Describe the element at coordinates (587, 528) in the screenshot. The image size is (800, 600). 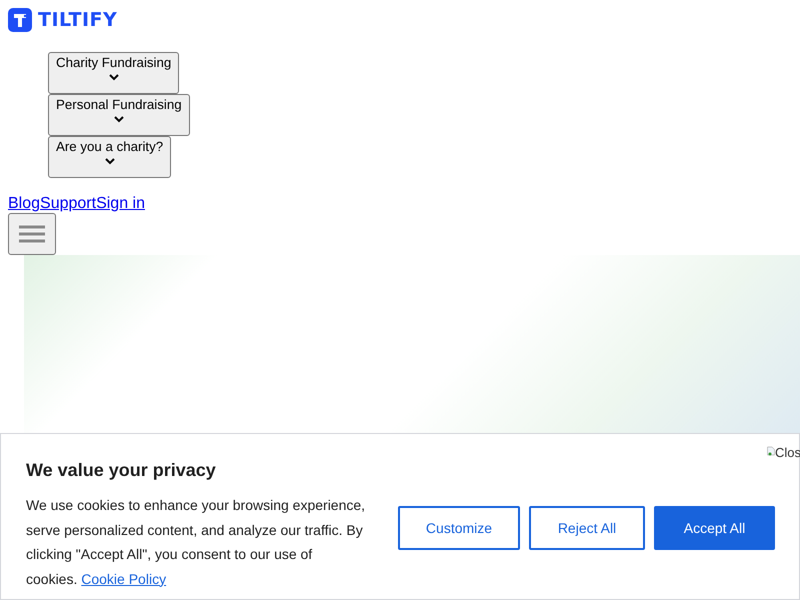
I see `banner-button: Reject All` at that location.